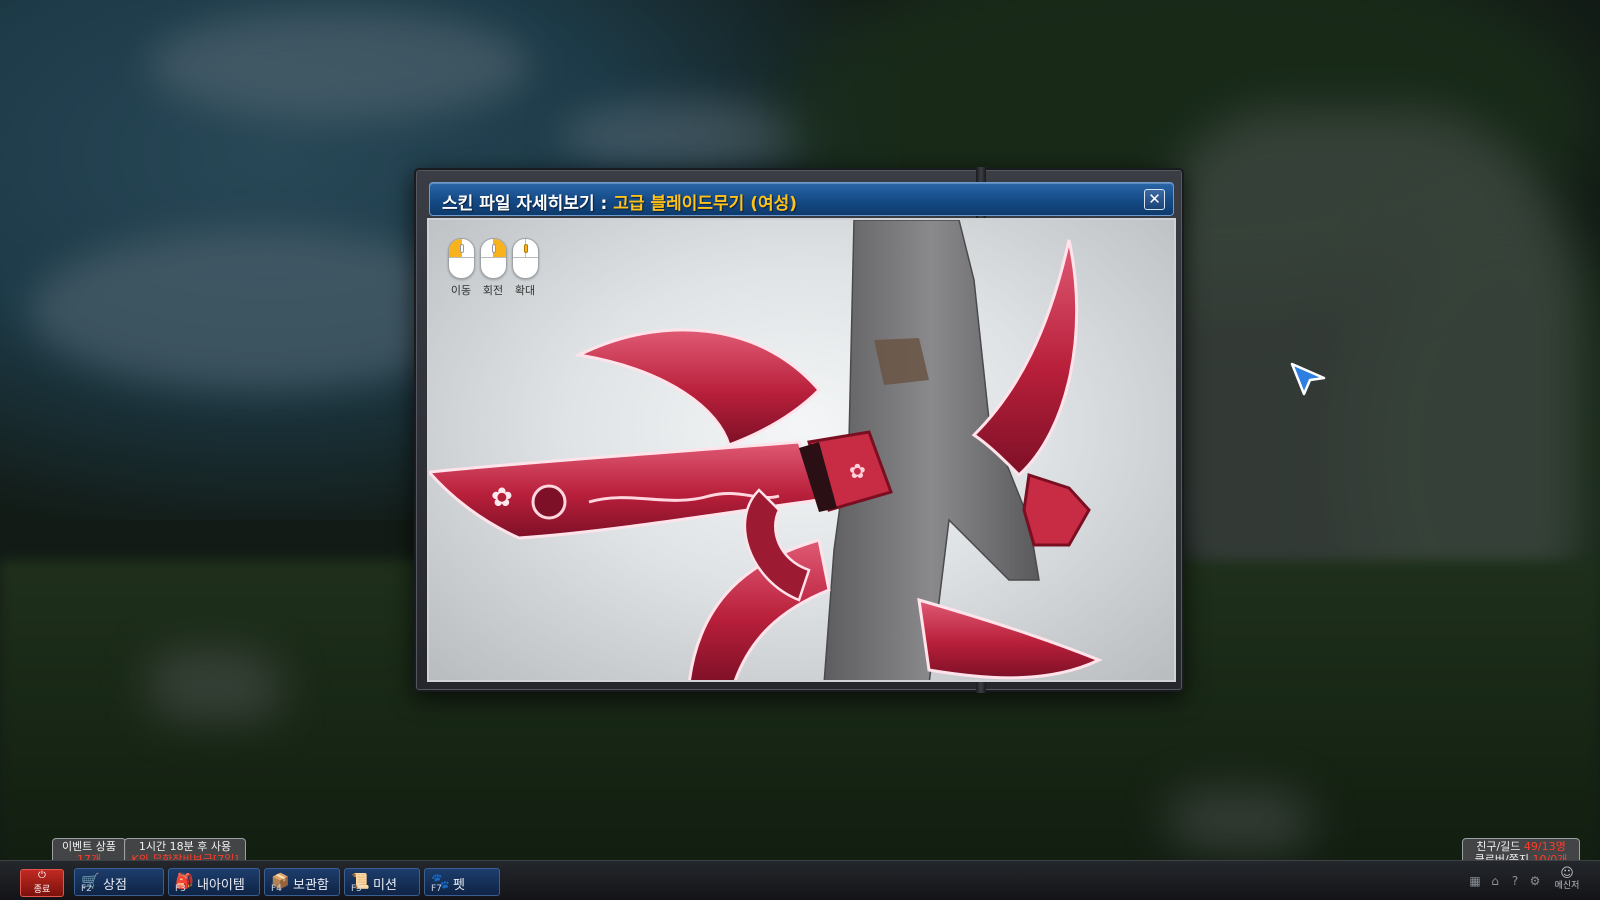 The height and width of the screenshot is (900, 1600). What do you see at coordinates (1515, 881) in the screenshot?
I see `help-icon: ?` at bounding box center [1515, 881].